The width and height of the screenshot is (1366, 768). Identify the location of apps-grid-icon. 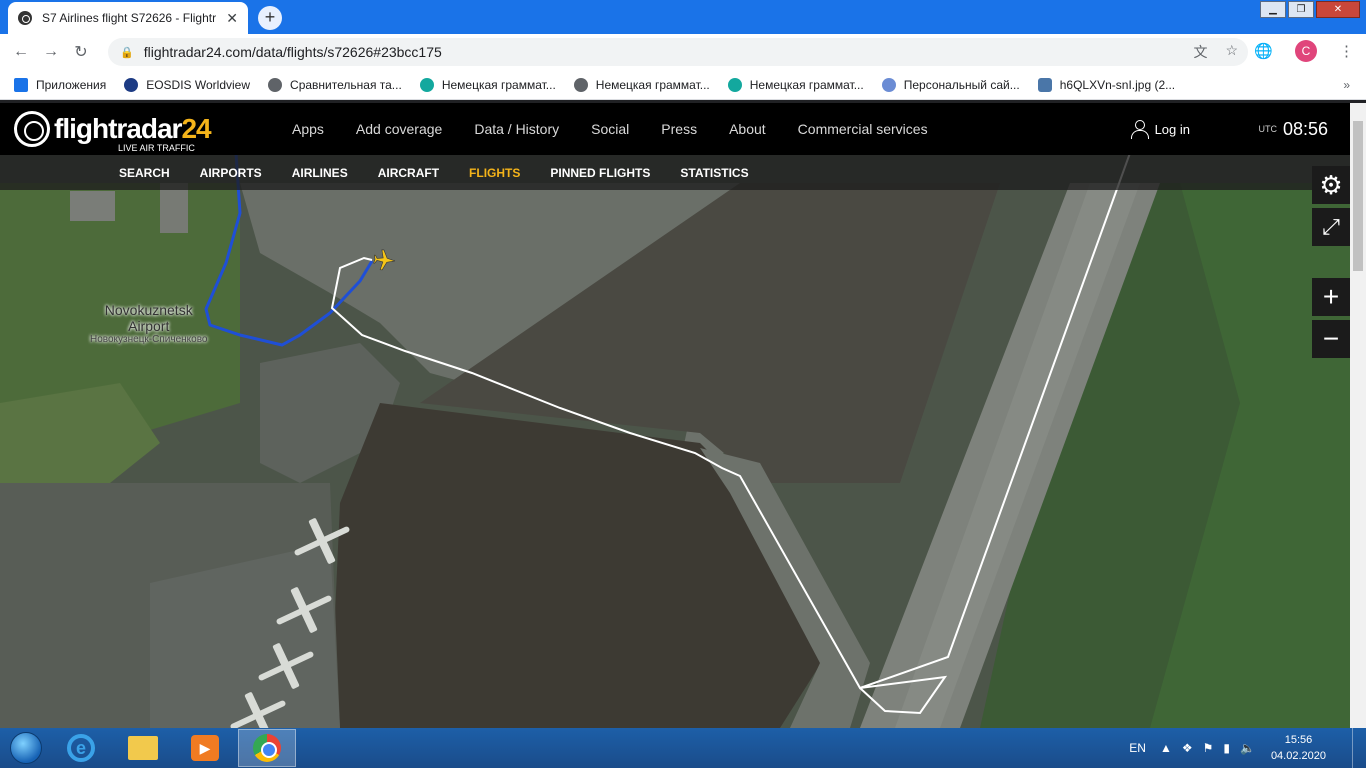
(21, 84).